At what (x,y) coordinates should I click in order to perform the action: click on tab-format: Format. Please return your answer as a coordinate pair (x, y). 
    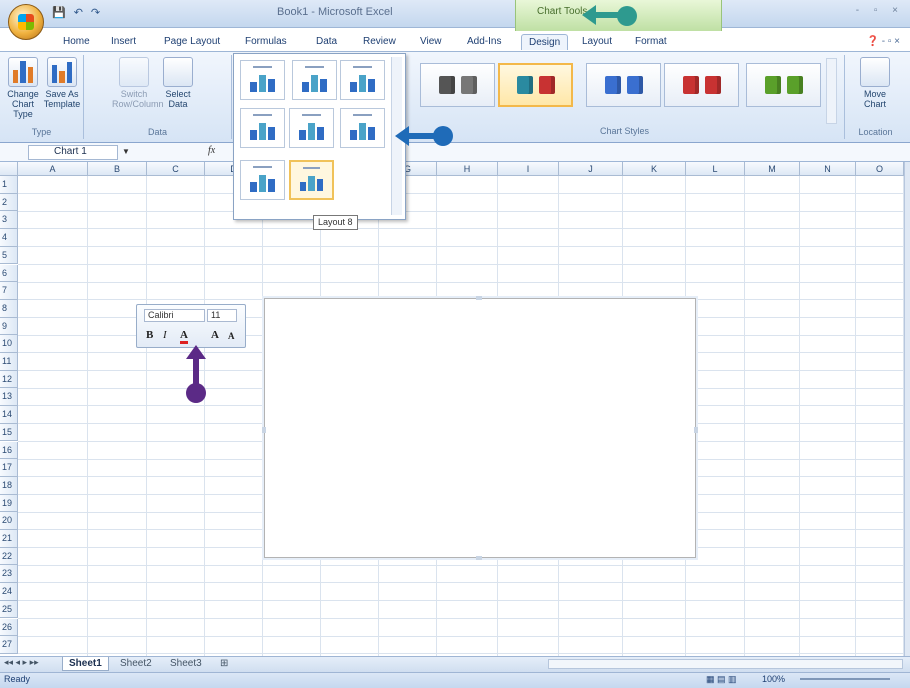
    Looking at the image, I should click on (651, 41).